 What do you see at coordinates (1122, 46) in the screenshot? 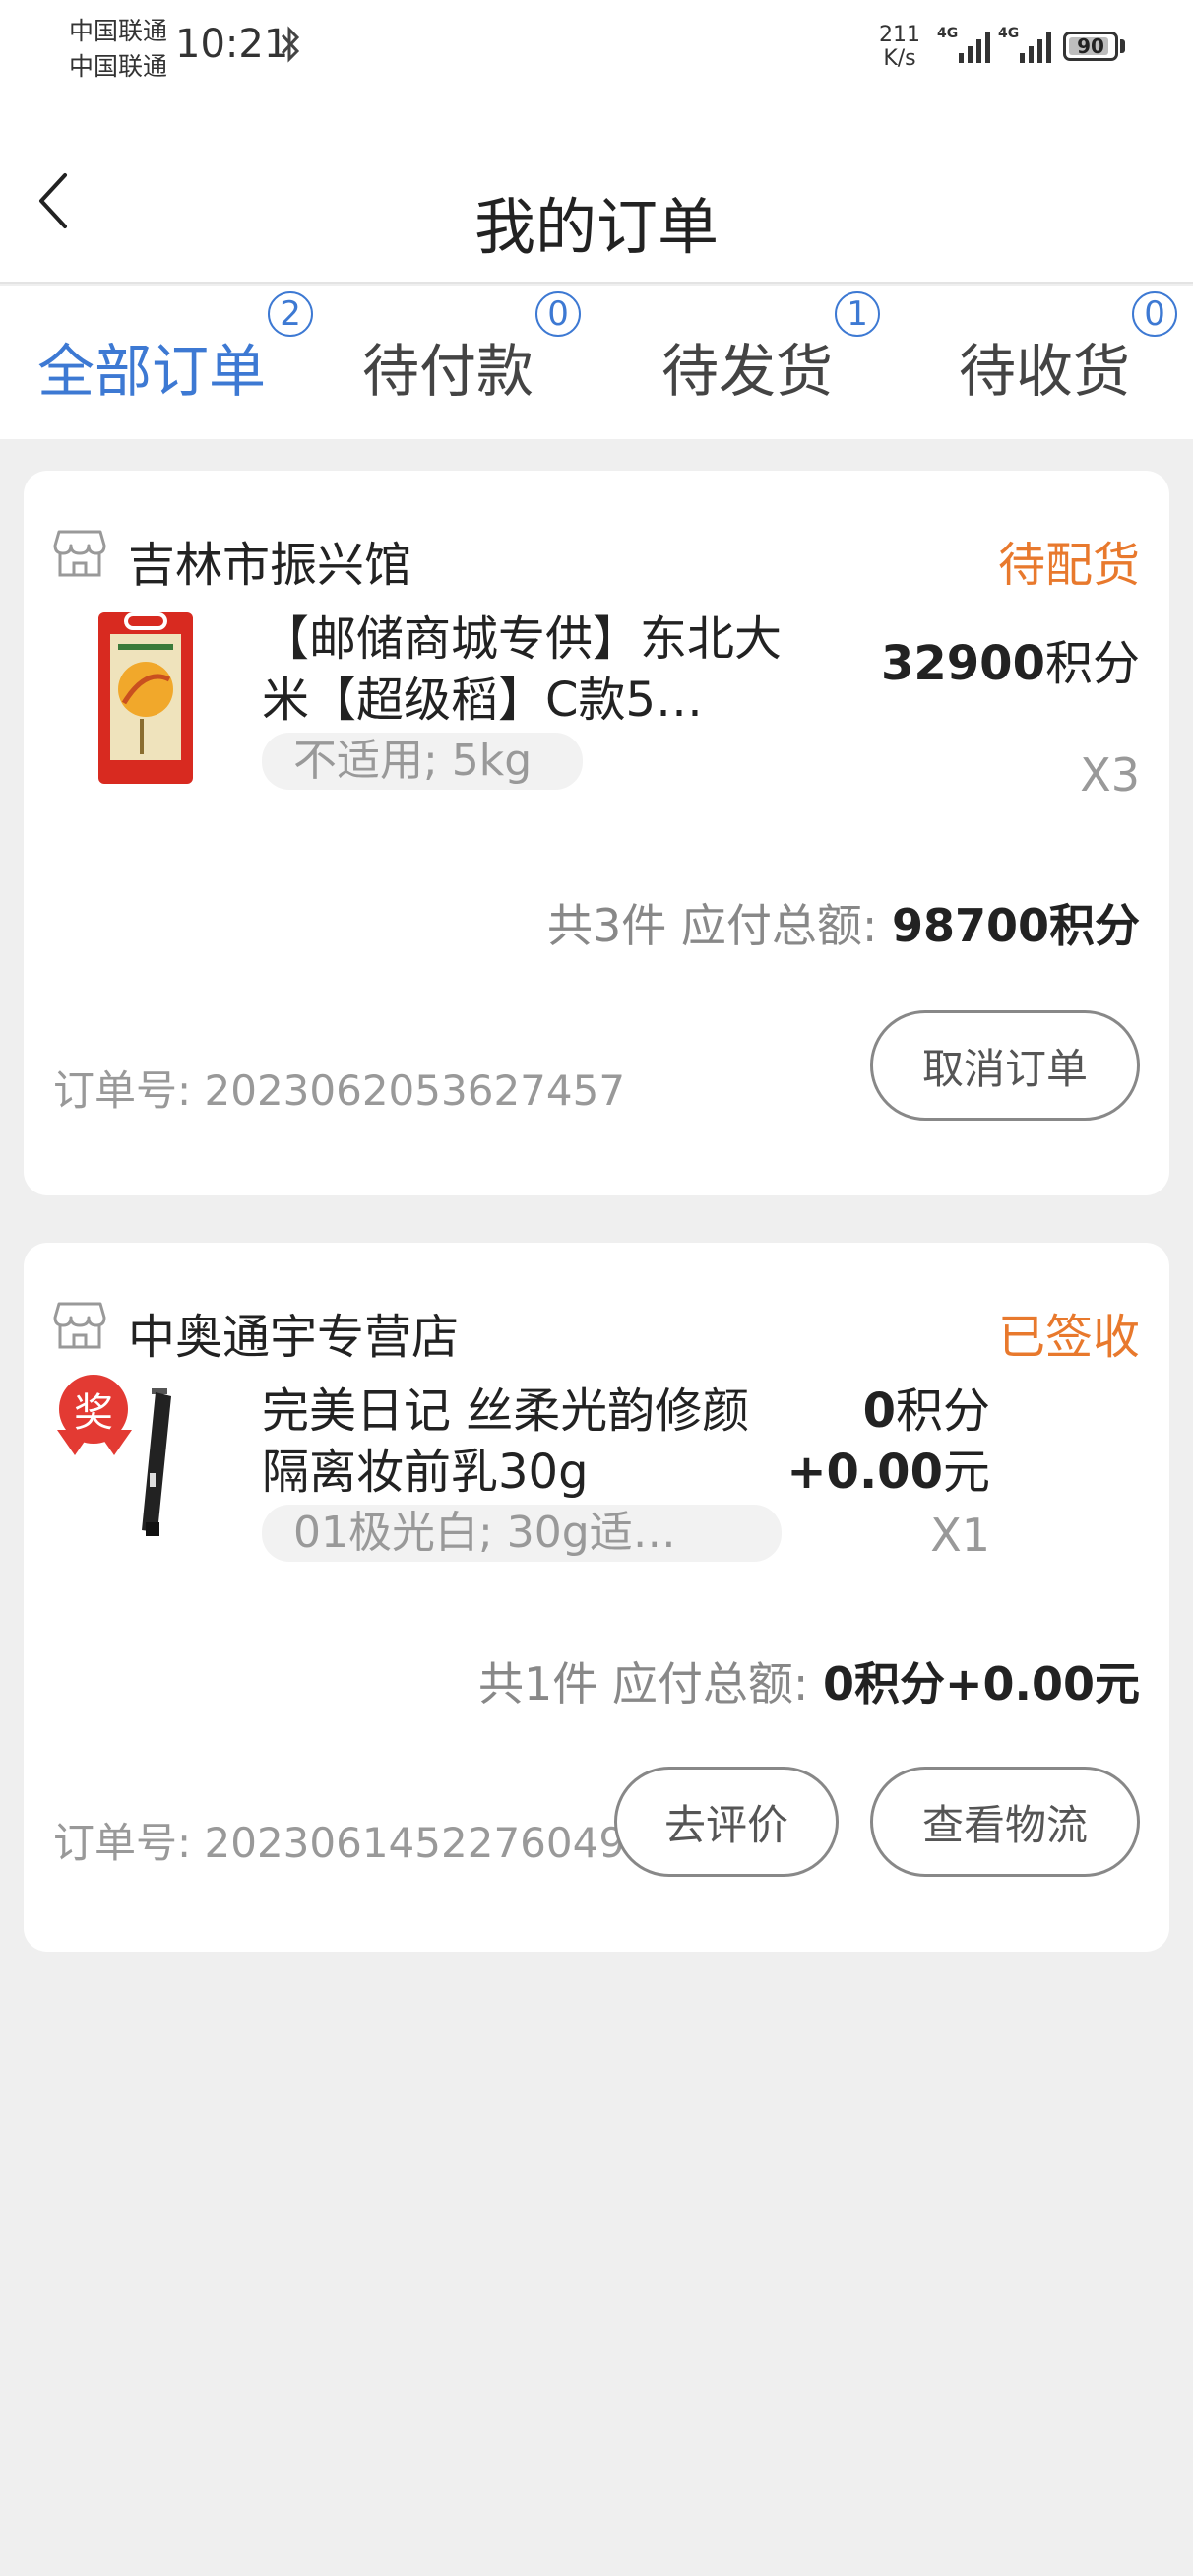
I see `battery-cap` at bounding box center [1122, 46].